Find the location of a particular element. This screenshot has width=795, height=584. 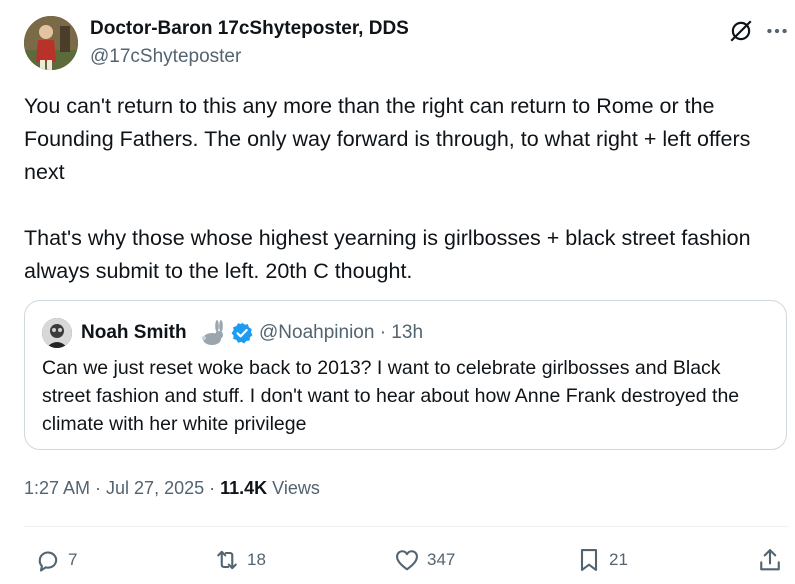

more-icon is located at coordinates (777, 31).